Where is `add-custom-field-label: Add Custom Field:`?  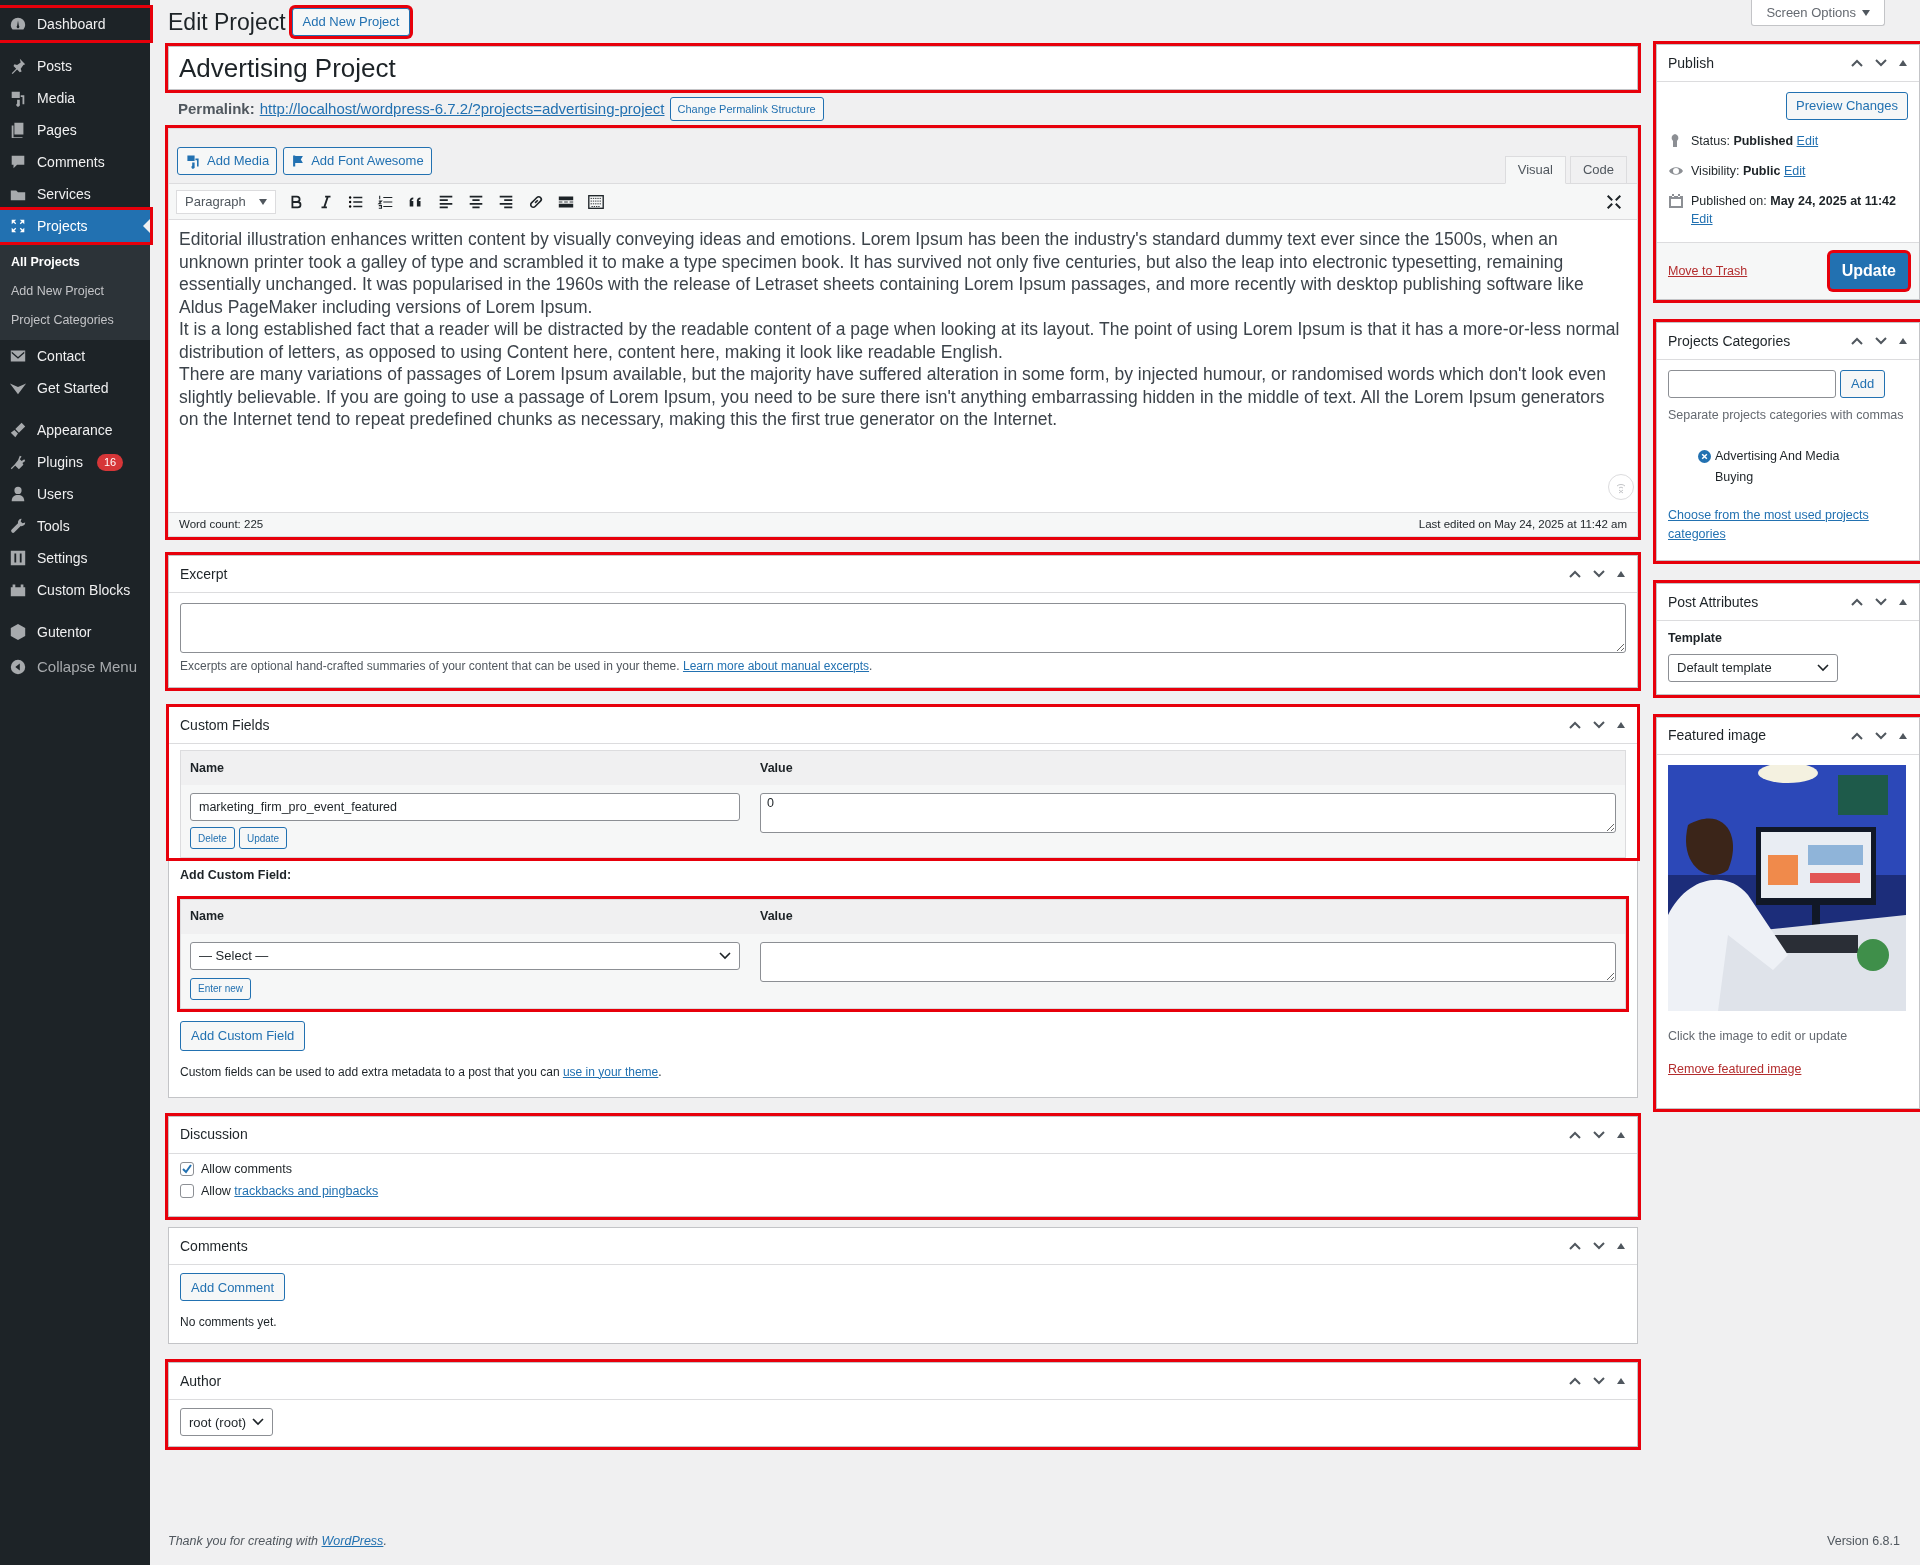 add-custom-field-label: Add Custom Field: is located at coordinates (236, 875).